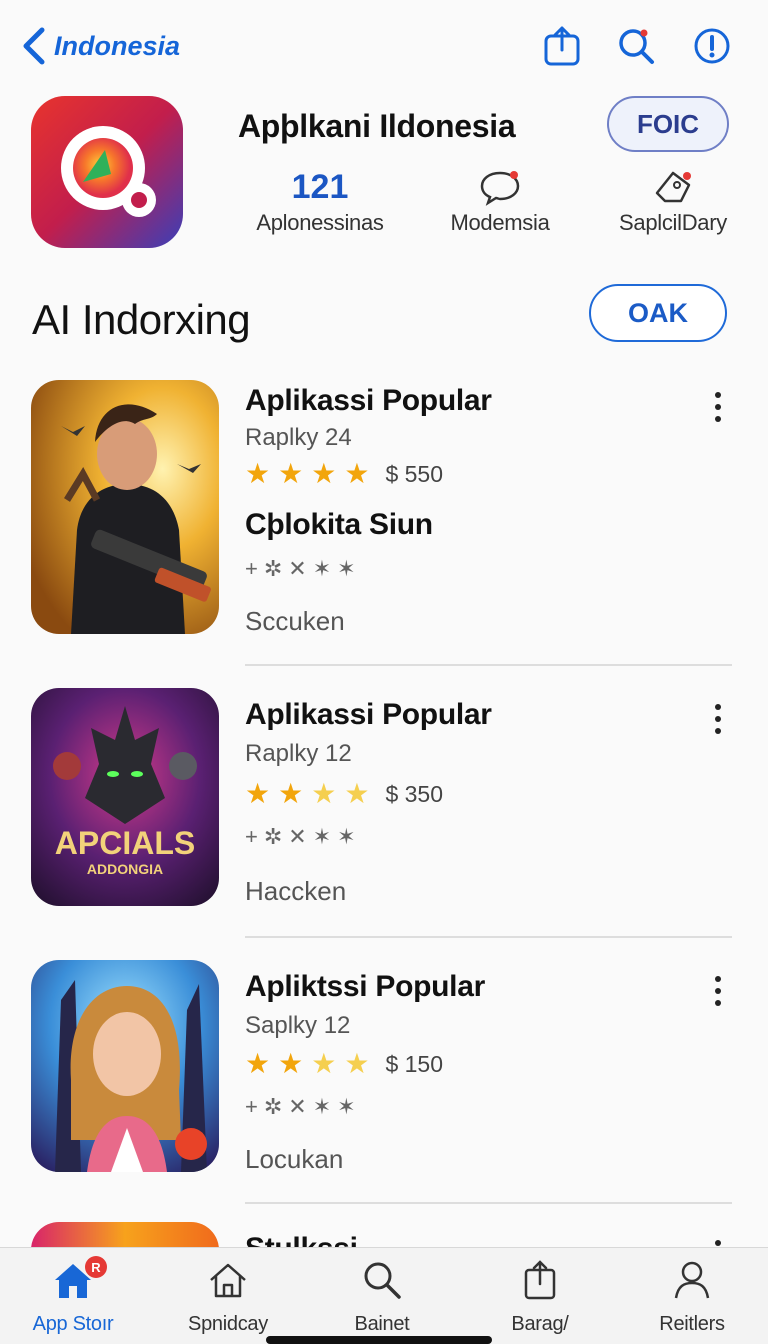  What do you see at coordinates (382, 1324) in the screenshot?
I see `tab-label: Bainet` at bounding box center [382, 1324].